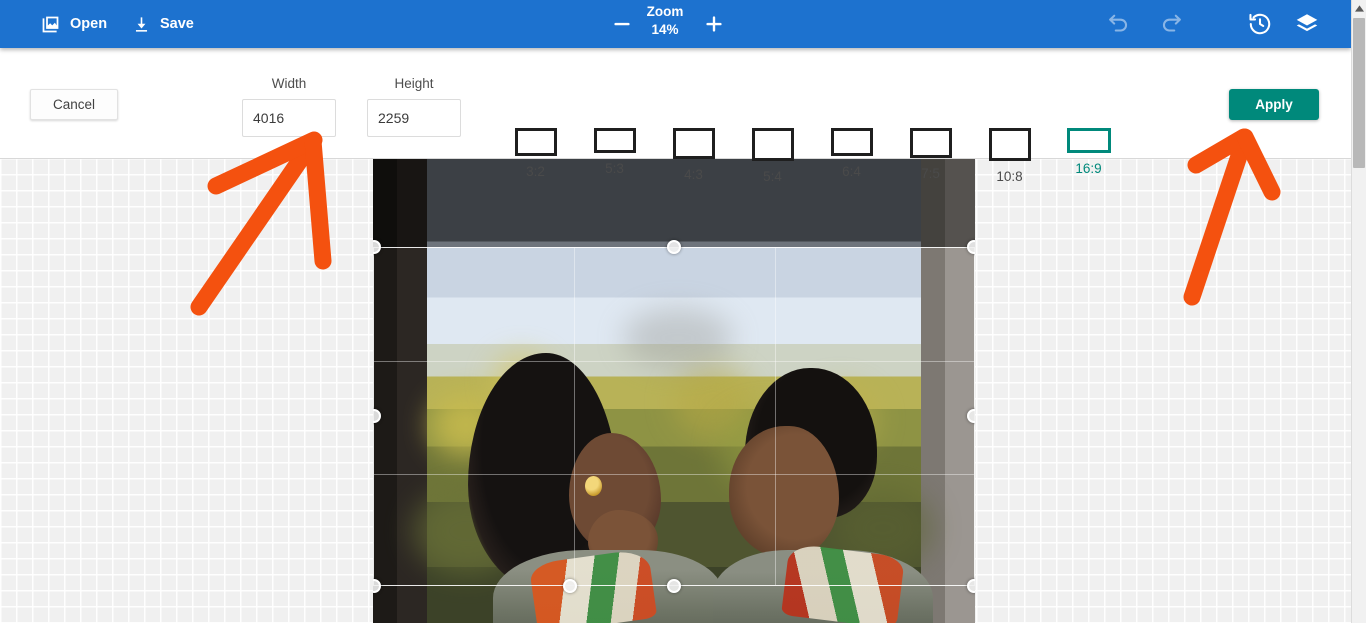  What do you see at coordinates (971, 247) in the screenshot?
I see `crop-handle-top-right` at bounding box center [971, 247].